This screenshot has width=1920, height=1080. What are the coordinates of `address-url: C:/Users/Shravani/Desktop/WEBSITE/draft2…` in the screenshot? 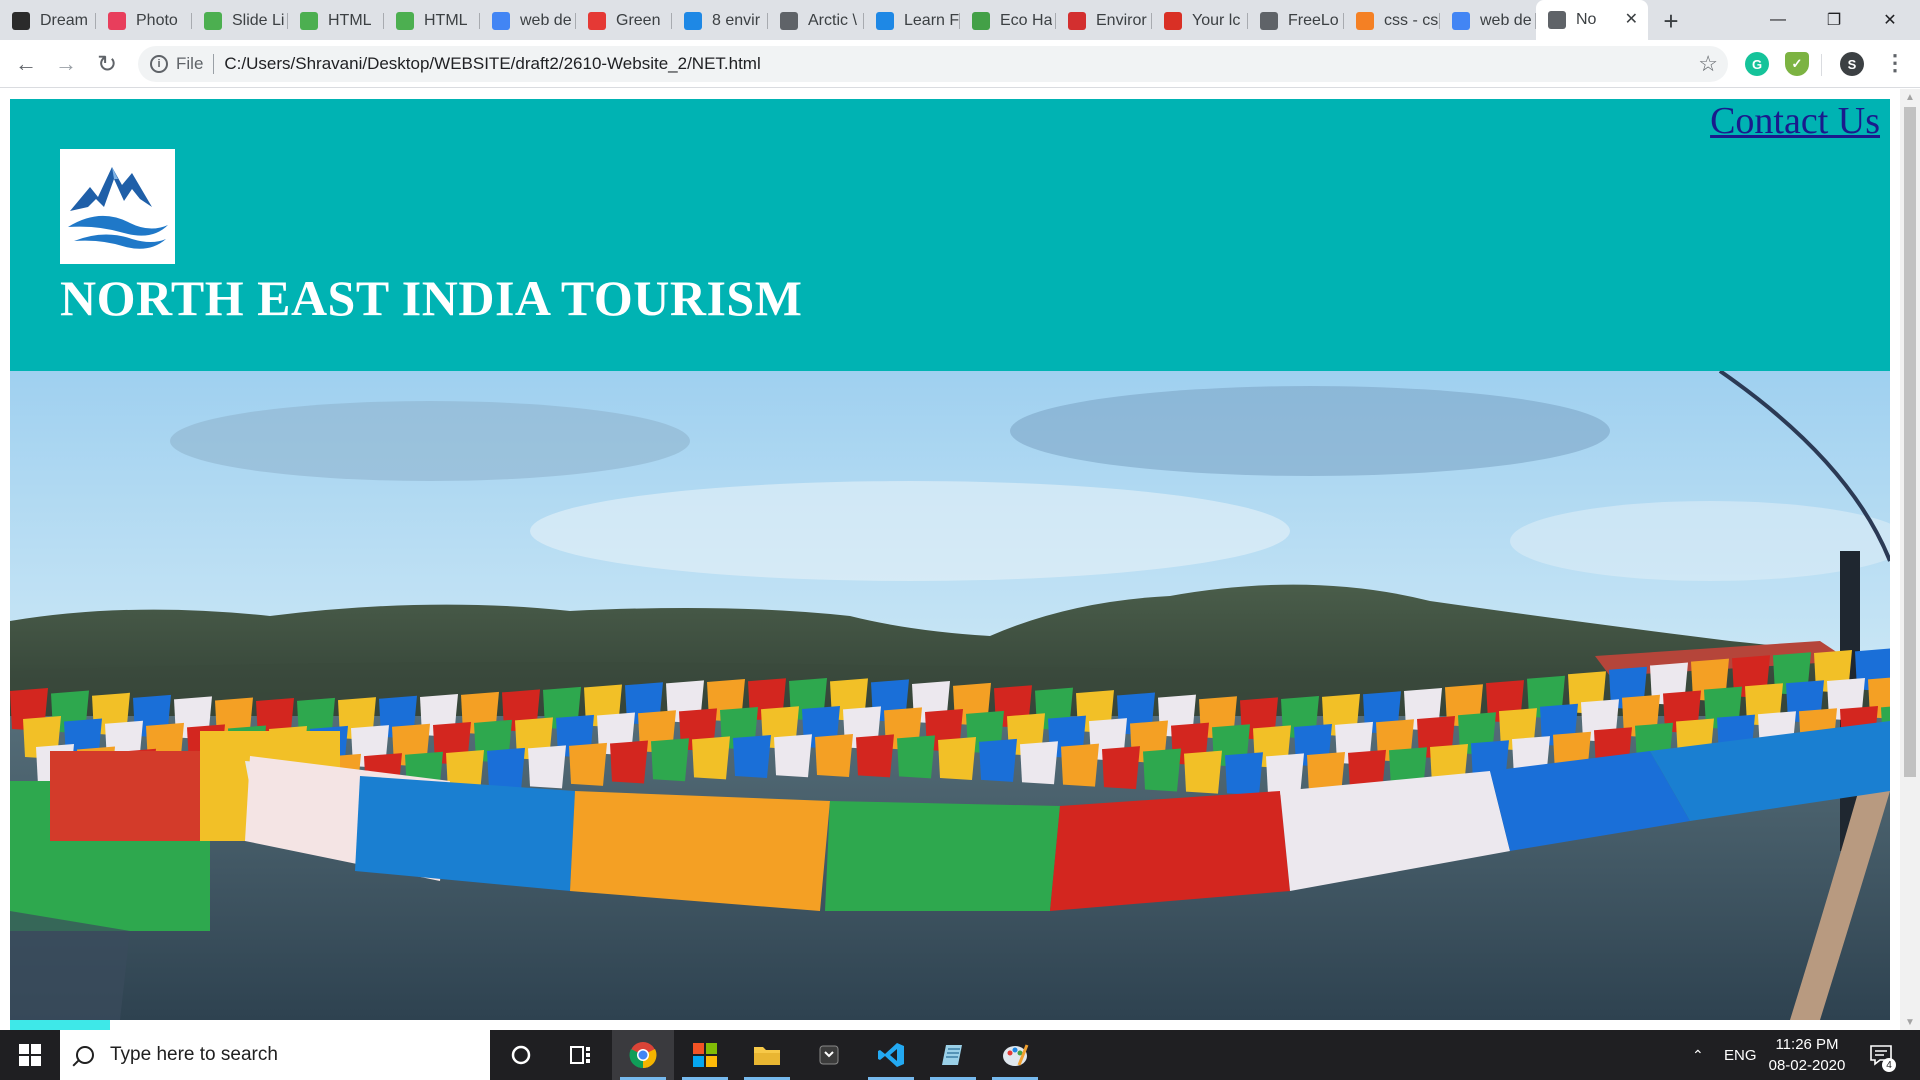 It's located at (492, 64).